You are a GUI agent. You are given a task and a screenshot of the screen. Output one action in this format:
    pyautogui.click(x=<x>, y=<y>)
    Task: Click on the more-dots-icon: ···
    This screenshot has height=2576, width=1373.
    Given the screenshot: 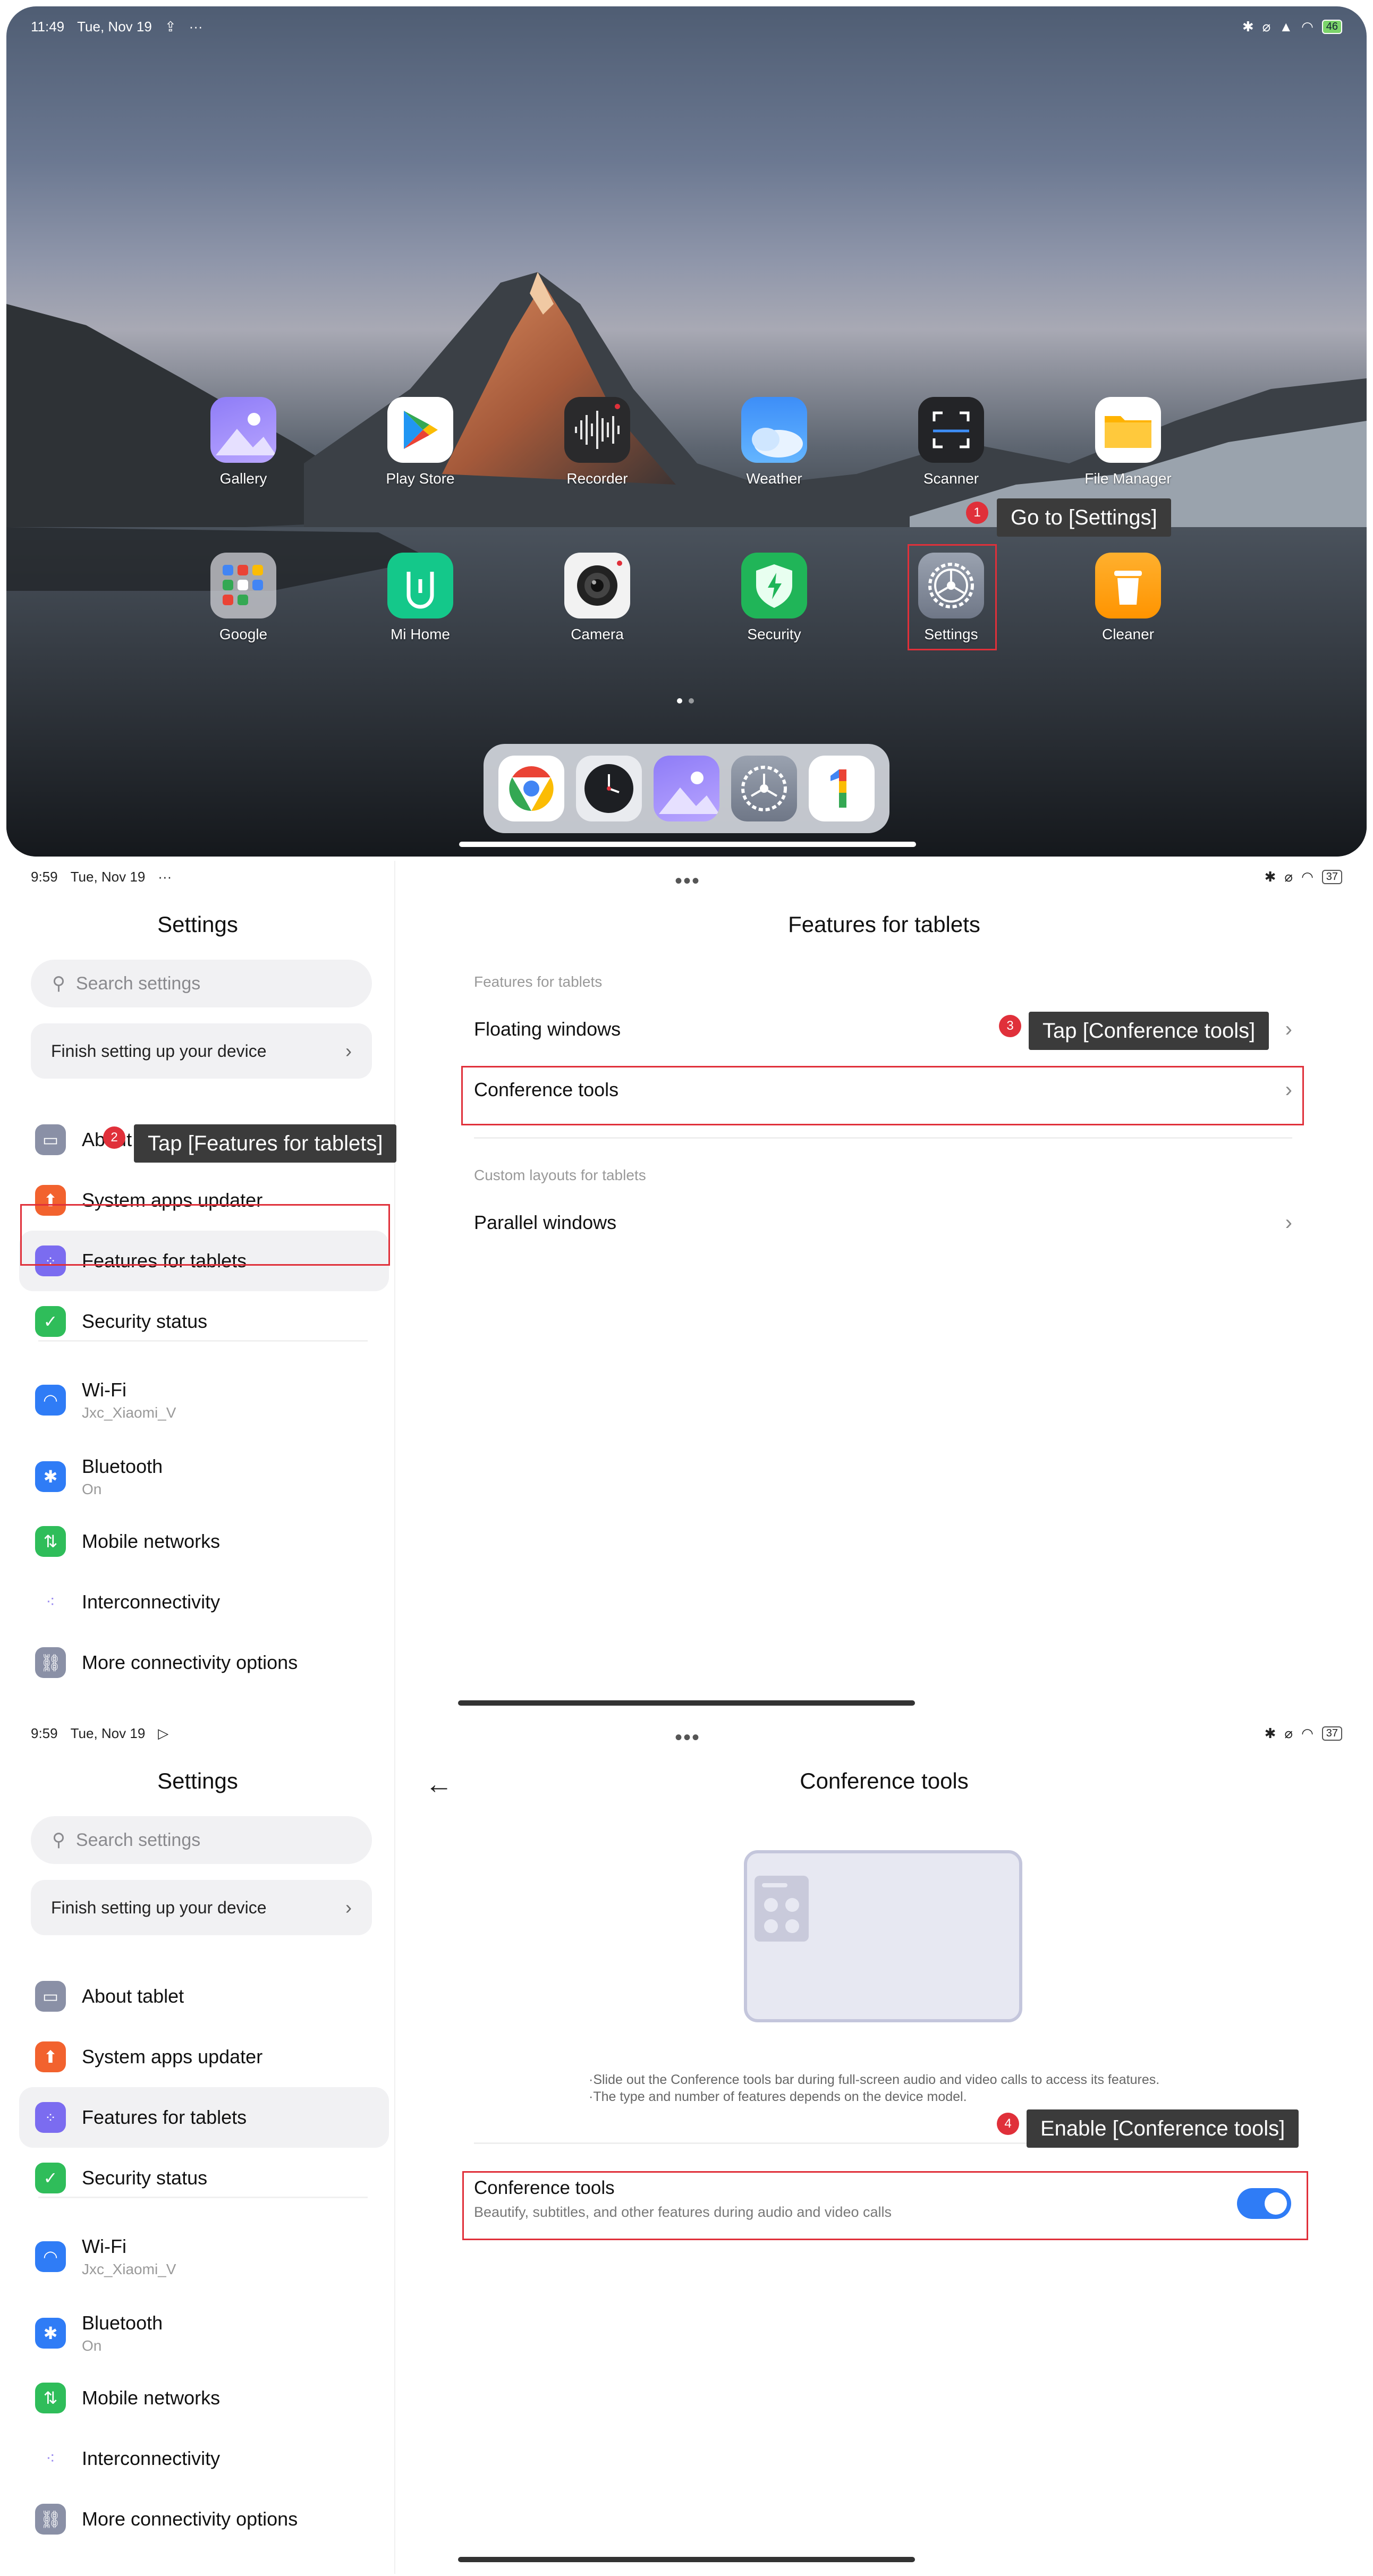 What is the action you would take?
    pyautogui.click(x=196, y=26)
    